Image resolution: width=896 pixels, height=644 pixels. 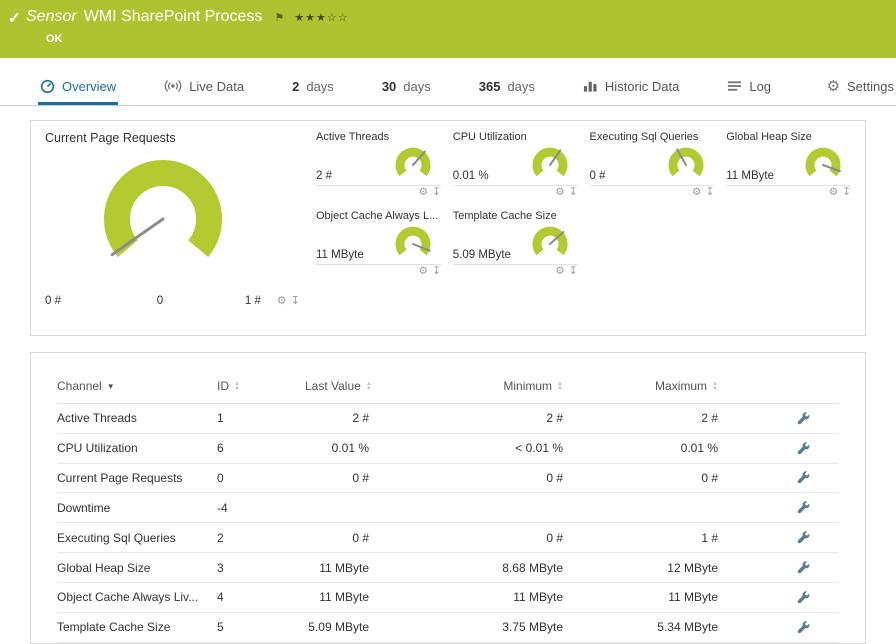 I want to click on table-row: Current Page Requests 0 0 #0 #0 #, so click(x=448, y=478).